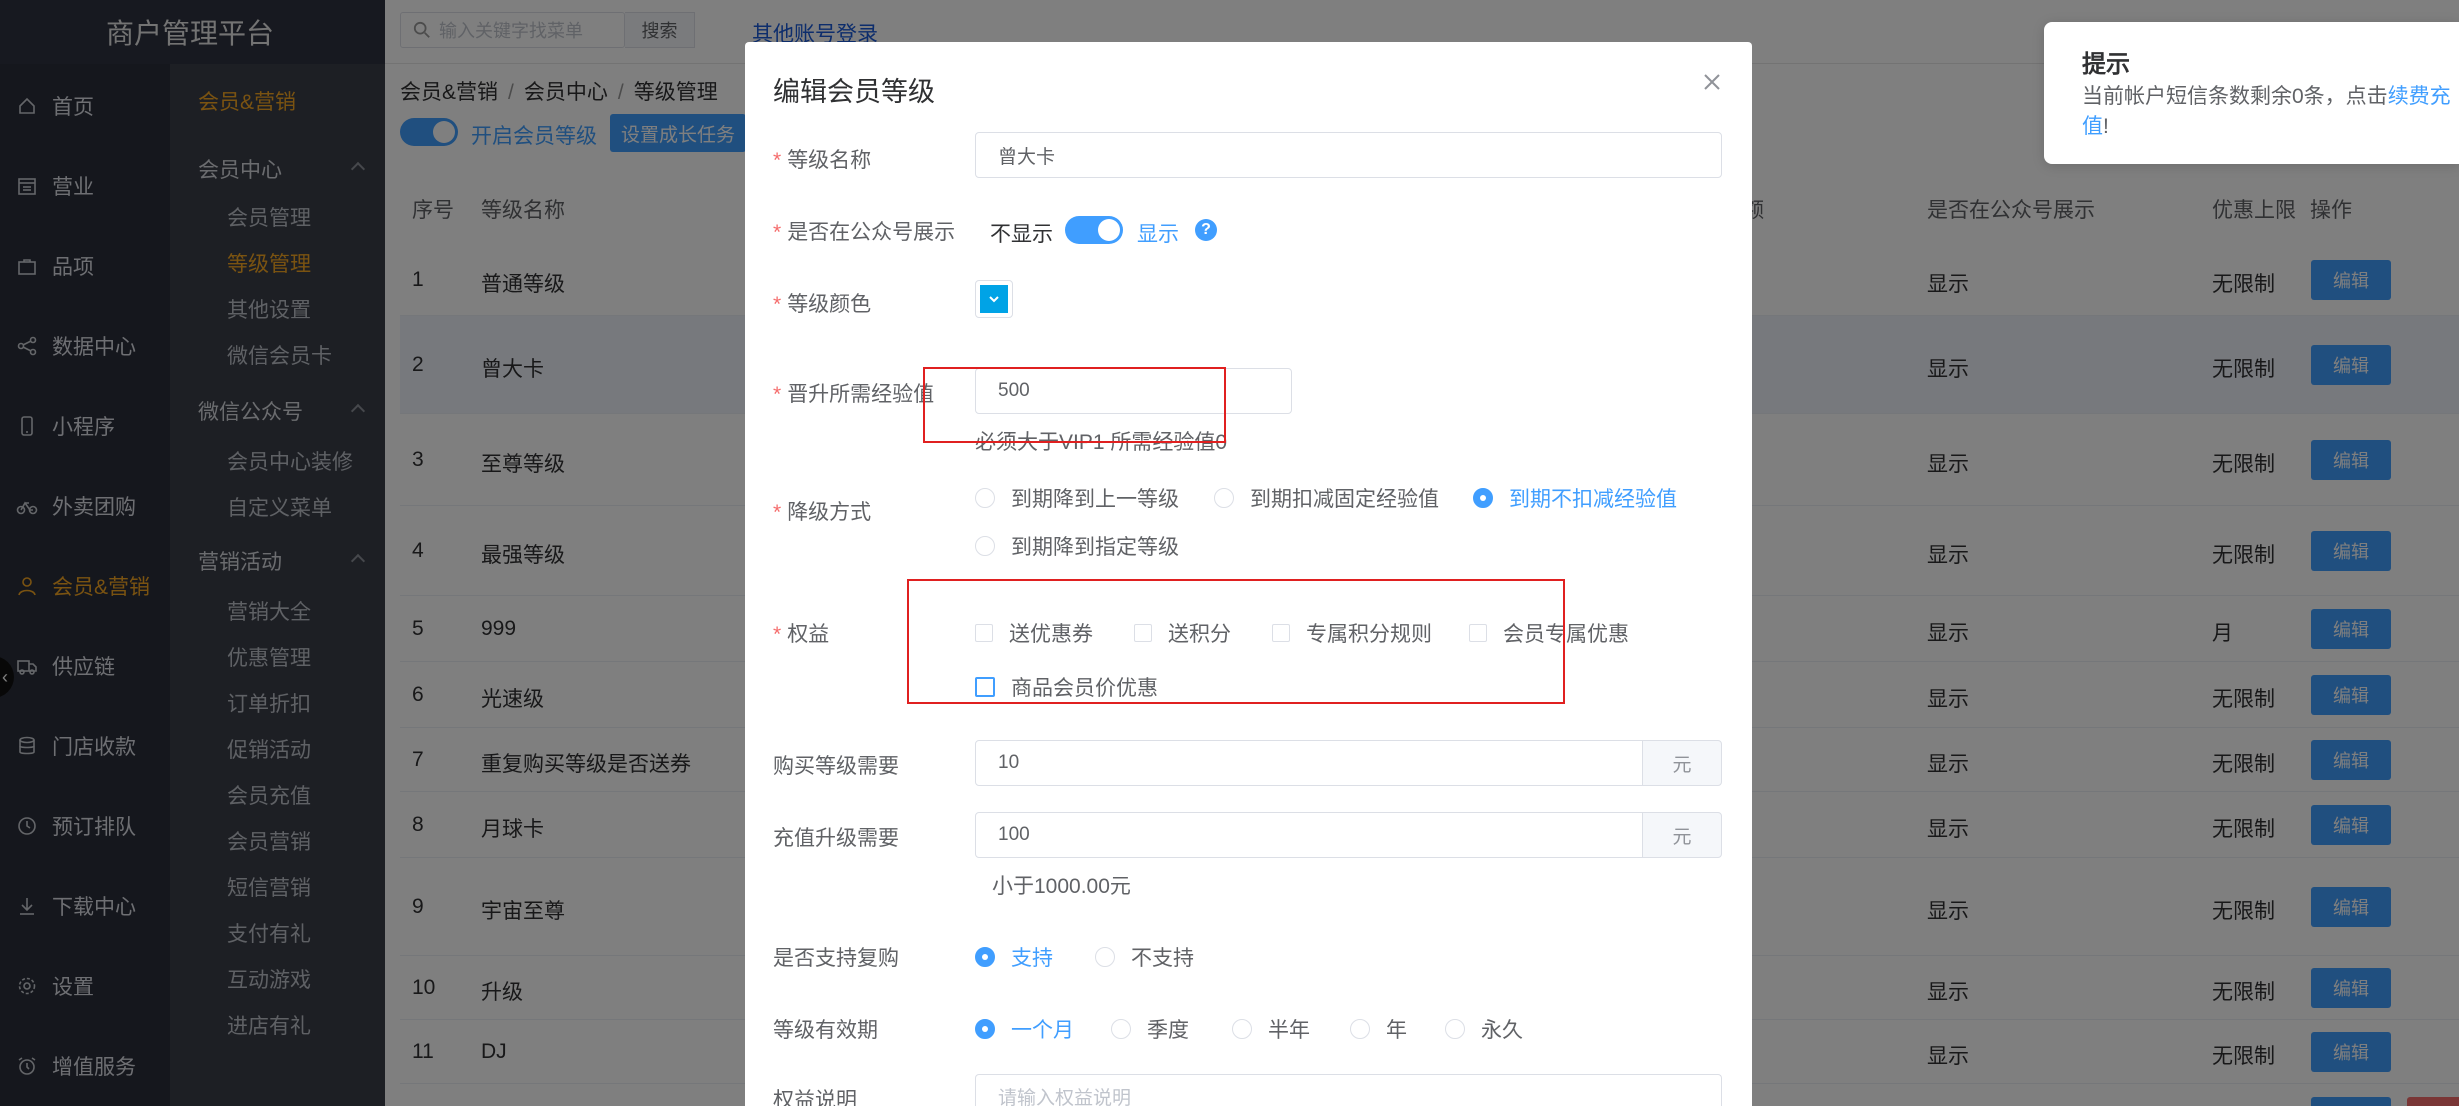 This screenshot has height=1106, width=2459. What do you see at coordinates (1021, 234) in the screenshot?
I see `public-show-off-label: 不显示` at bounding box center [1021, 234].